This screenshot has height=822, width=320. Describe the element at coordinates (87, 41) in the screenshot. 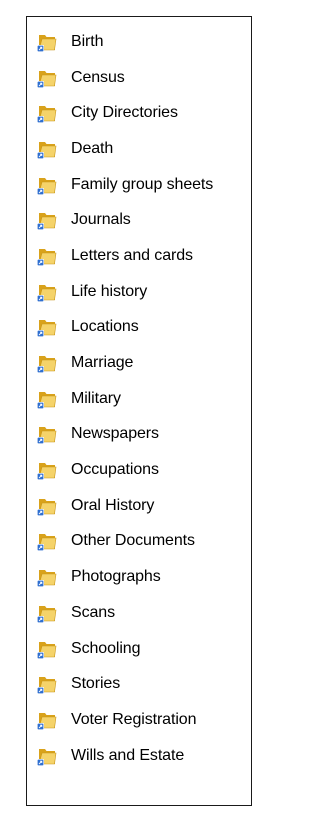

I see `folder-item-label: Birth` at that location.